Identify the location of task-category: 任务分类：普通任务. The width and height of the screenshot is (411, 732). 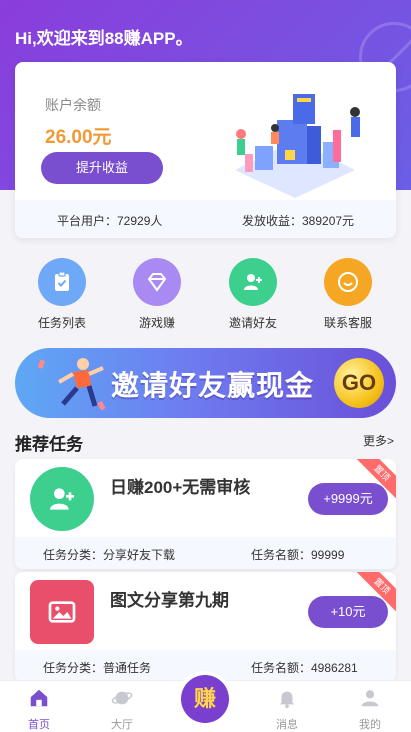
(97, 668).